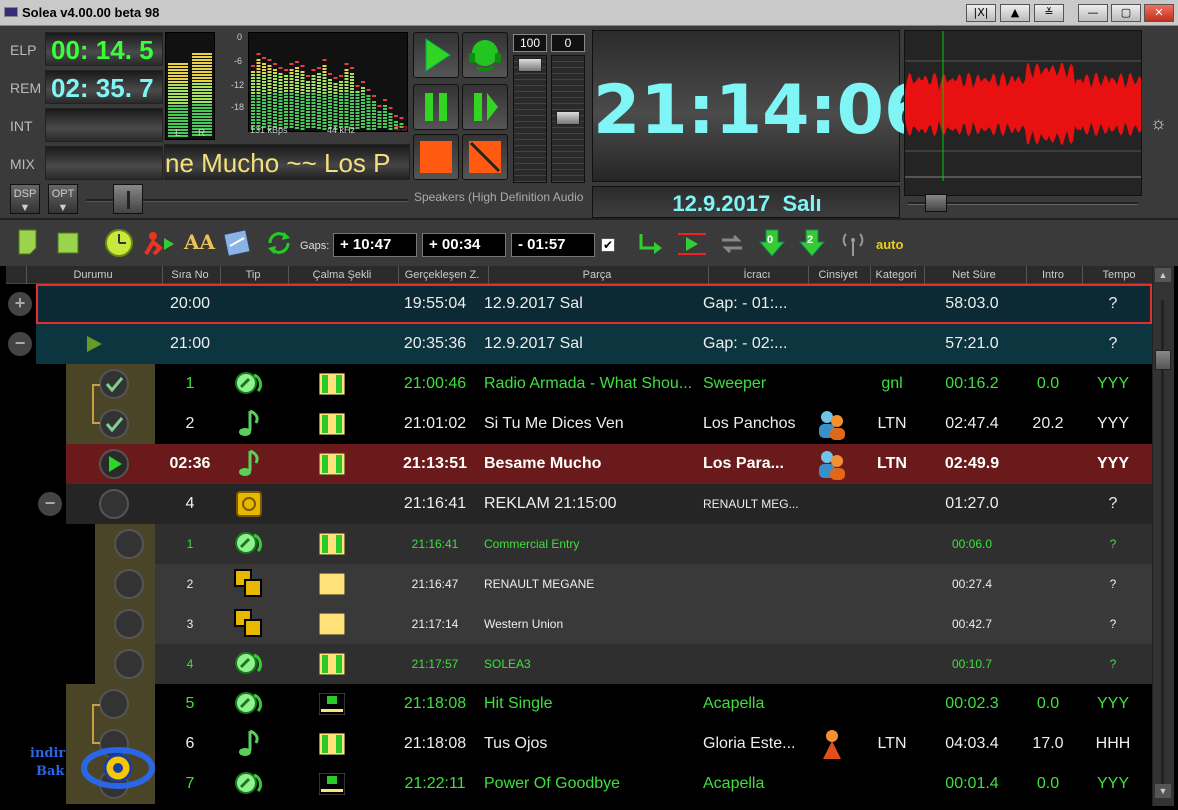 The width and height of the screenshot is (1178, 810). I want to click on insert-item-icon, so click(29, 242).